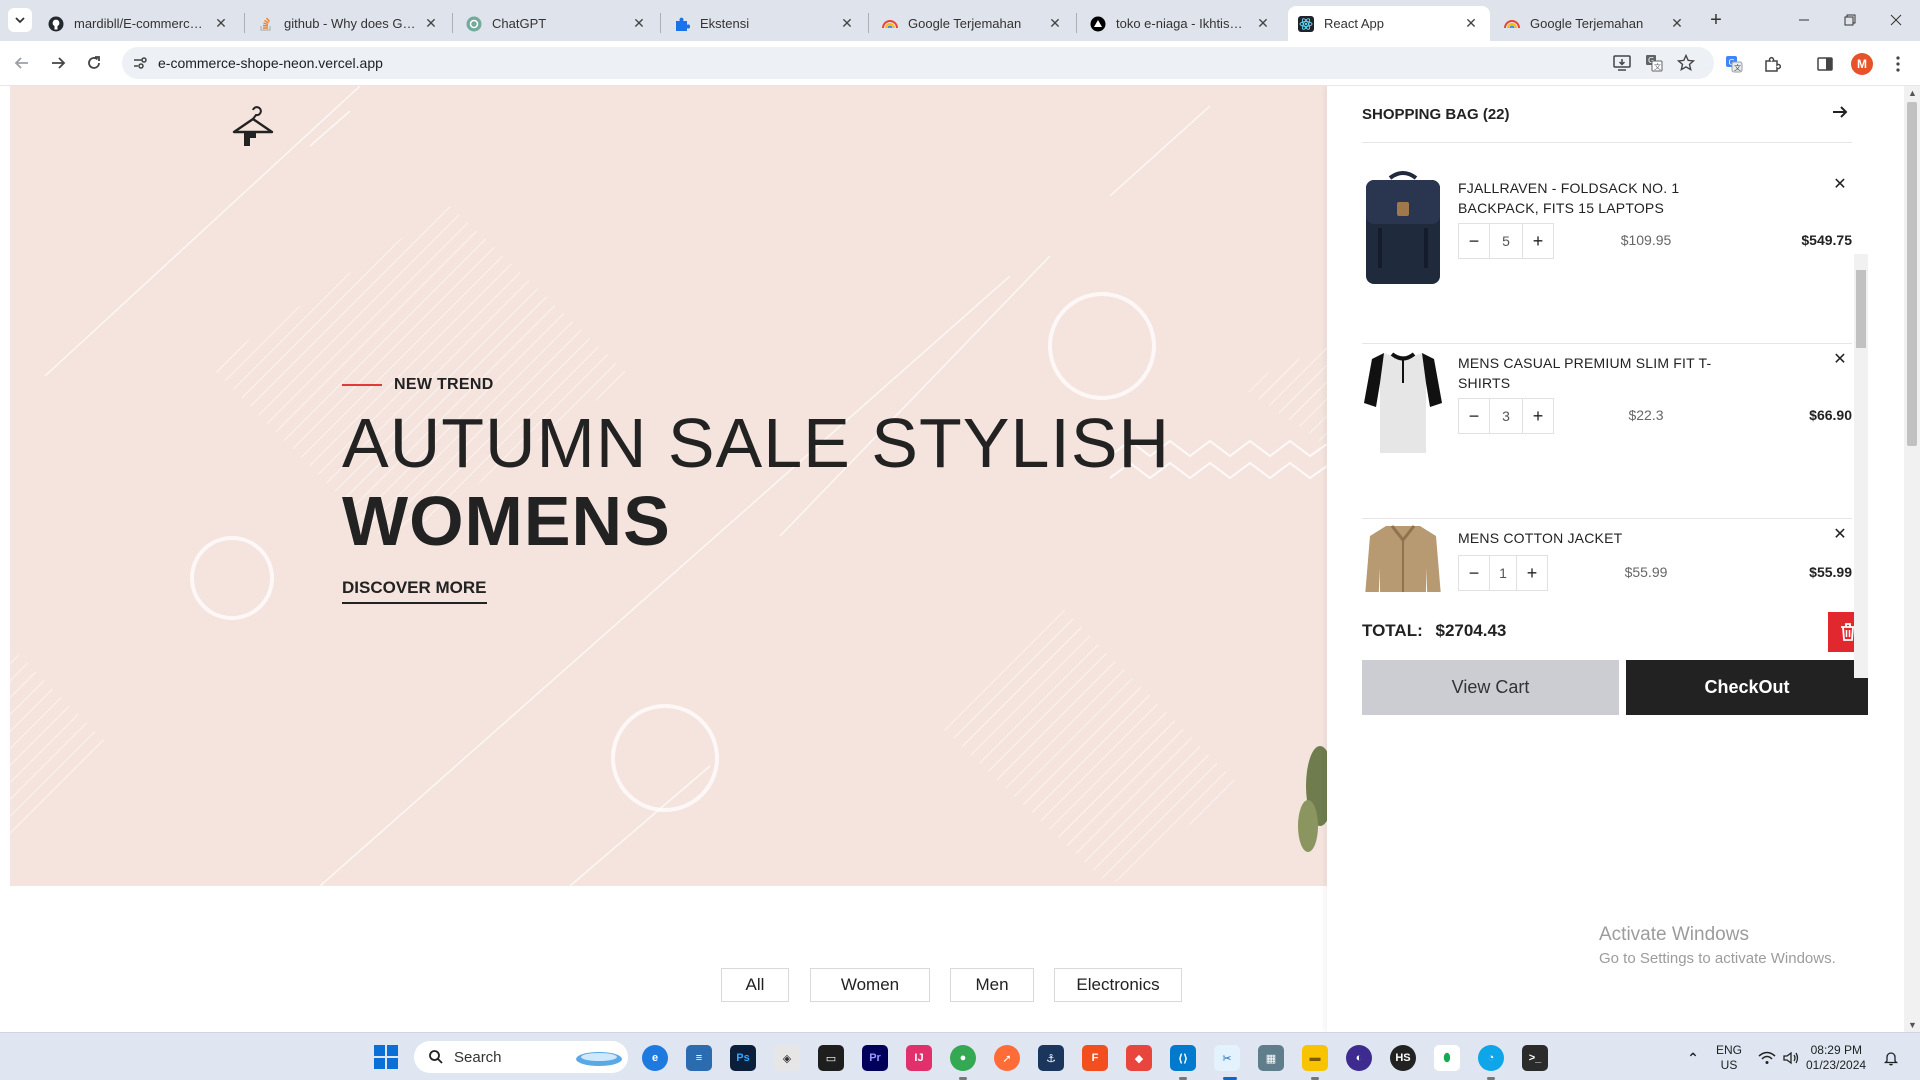 Image resolution: width=1920 pixels, height=1080 pixels. I want to click on figma-icon: F, so click(1095, 1058).